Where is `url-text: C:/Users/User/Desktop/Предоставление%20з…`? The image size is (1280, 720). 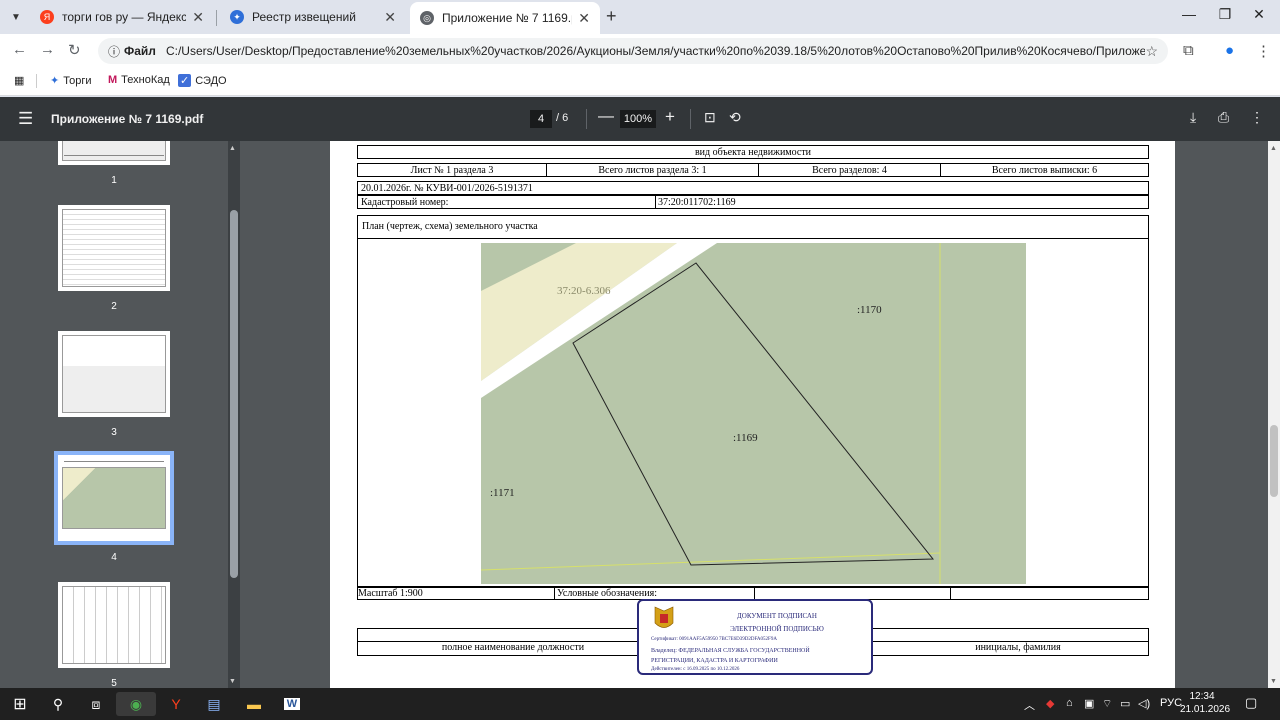
url-text: C:/Users/User/Desktop/Предоставление%20з… is located at coordinates (656, 51).